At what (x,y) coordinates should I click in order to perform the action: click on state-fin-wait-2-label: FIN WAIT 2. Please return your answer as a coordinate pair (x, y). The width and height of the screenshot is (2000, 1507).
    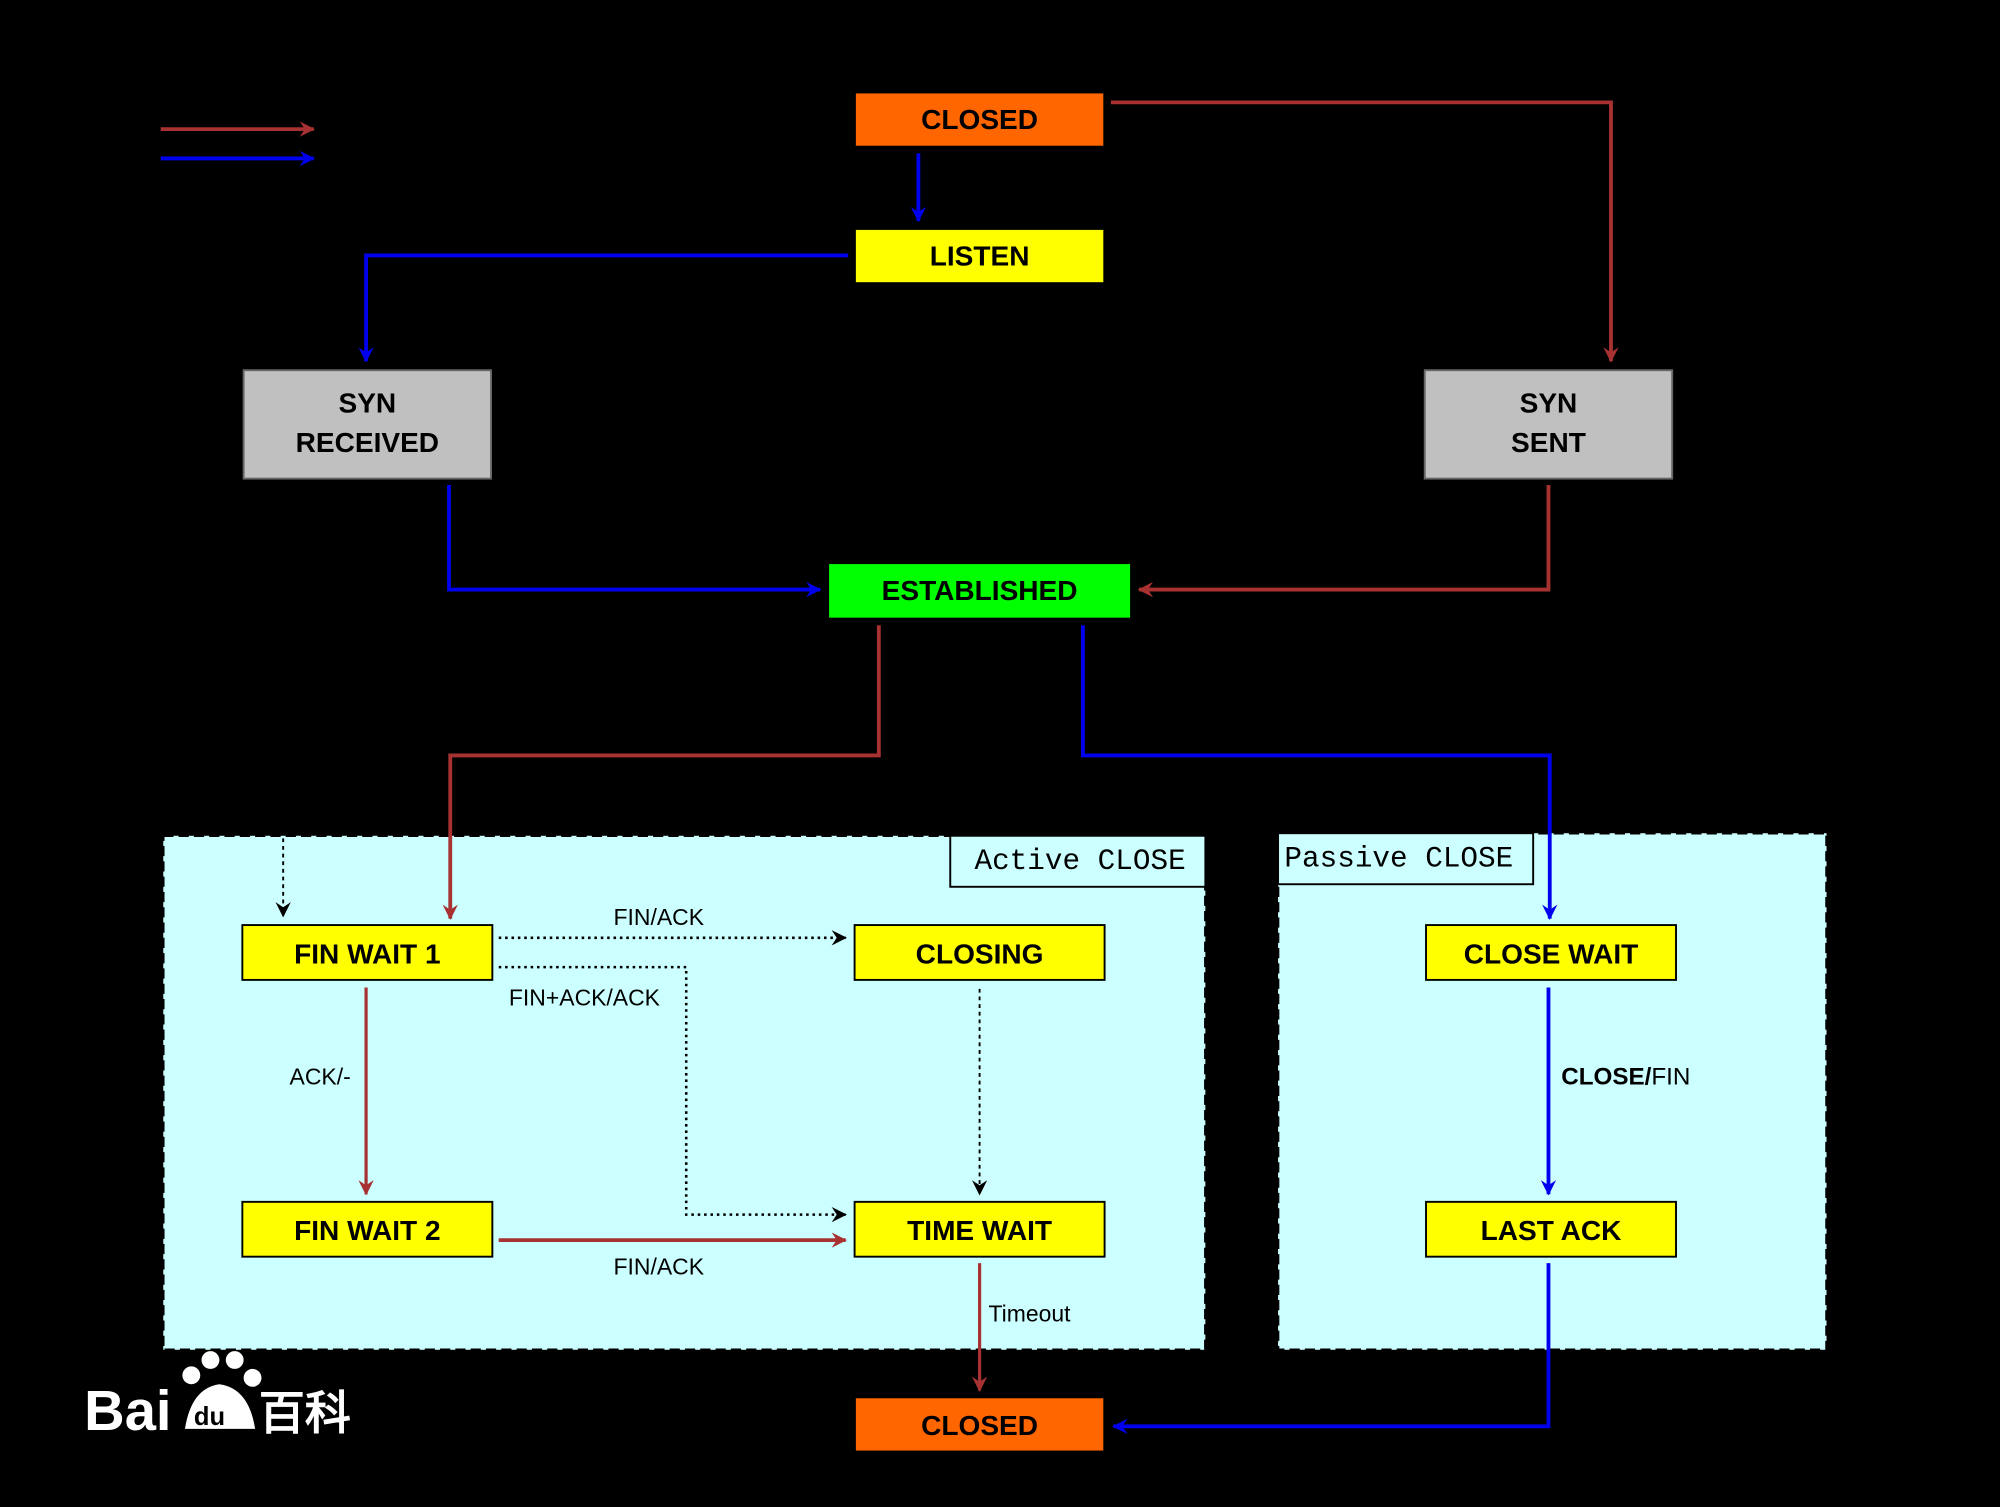
    Looking at the image, I should click on (367, 1230).